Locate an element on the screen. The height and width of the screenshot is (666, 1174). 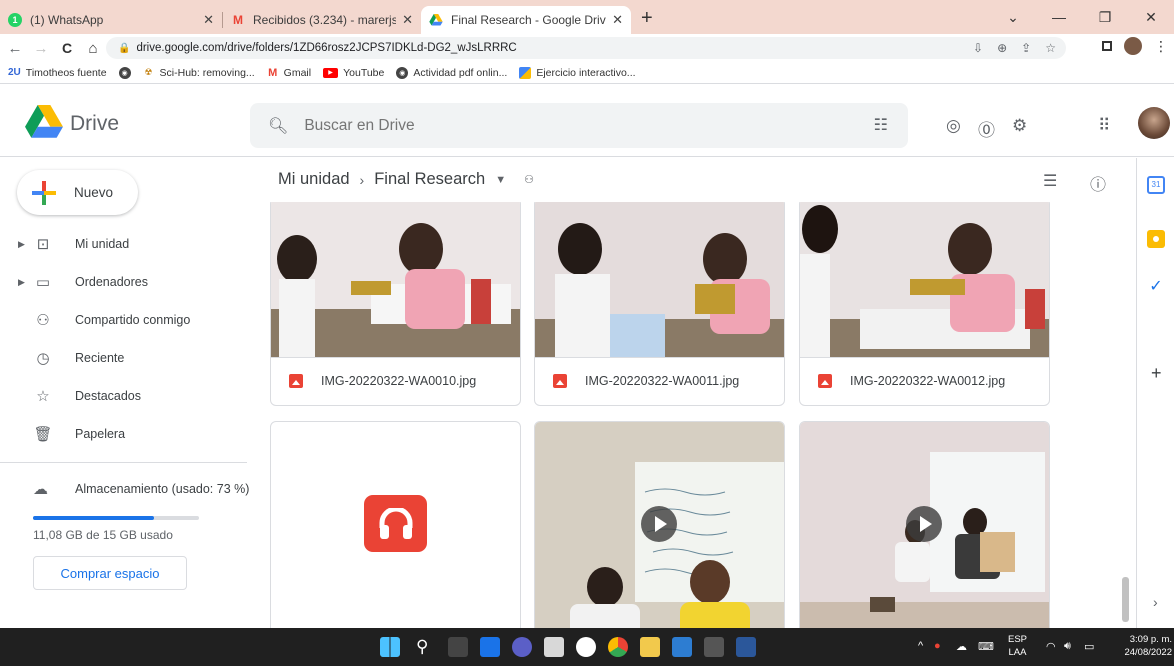
windows-start-icon is located at coordinates (390, 647).